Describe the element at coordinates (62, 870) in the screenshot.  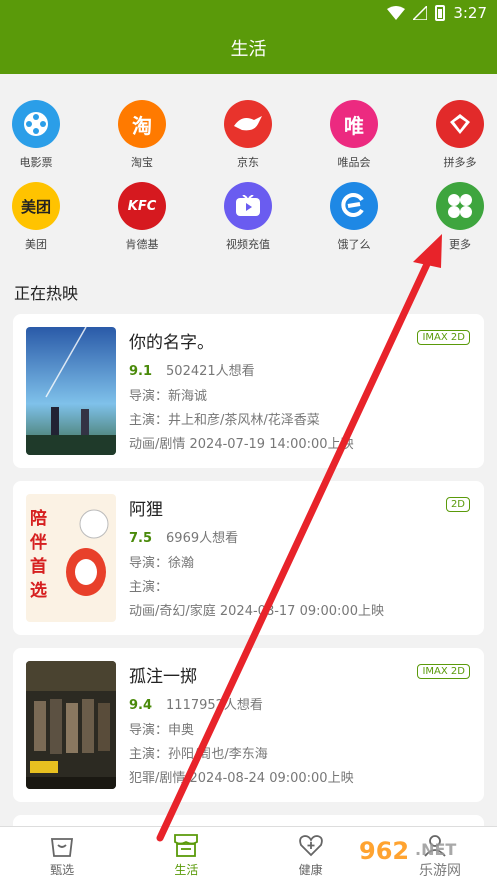
I see `tab-label: 甄选` at that location.